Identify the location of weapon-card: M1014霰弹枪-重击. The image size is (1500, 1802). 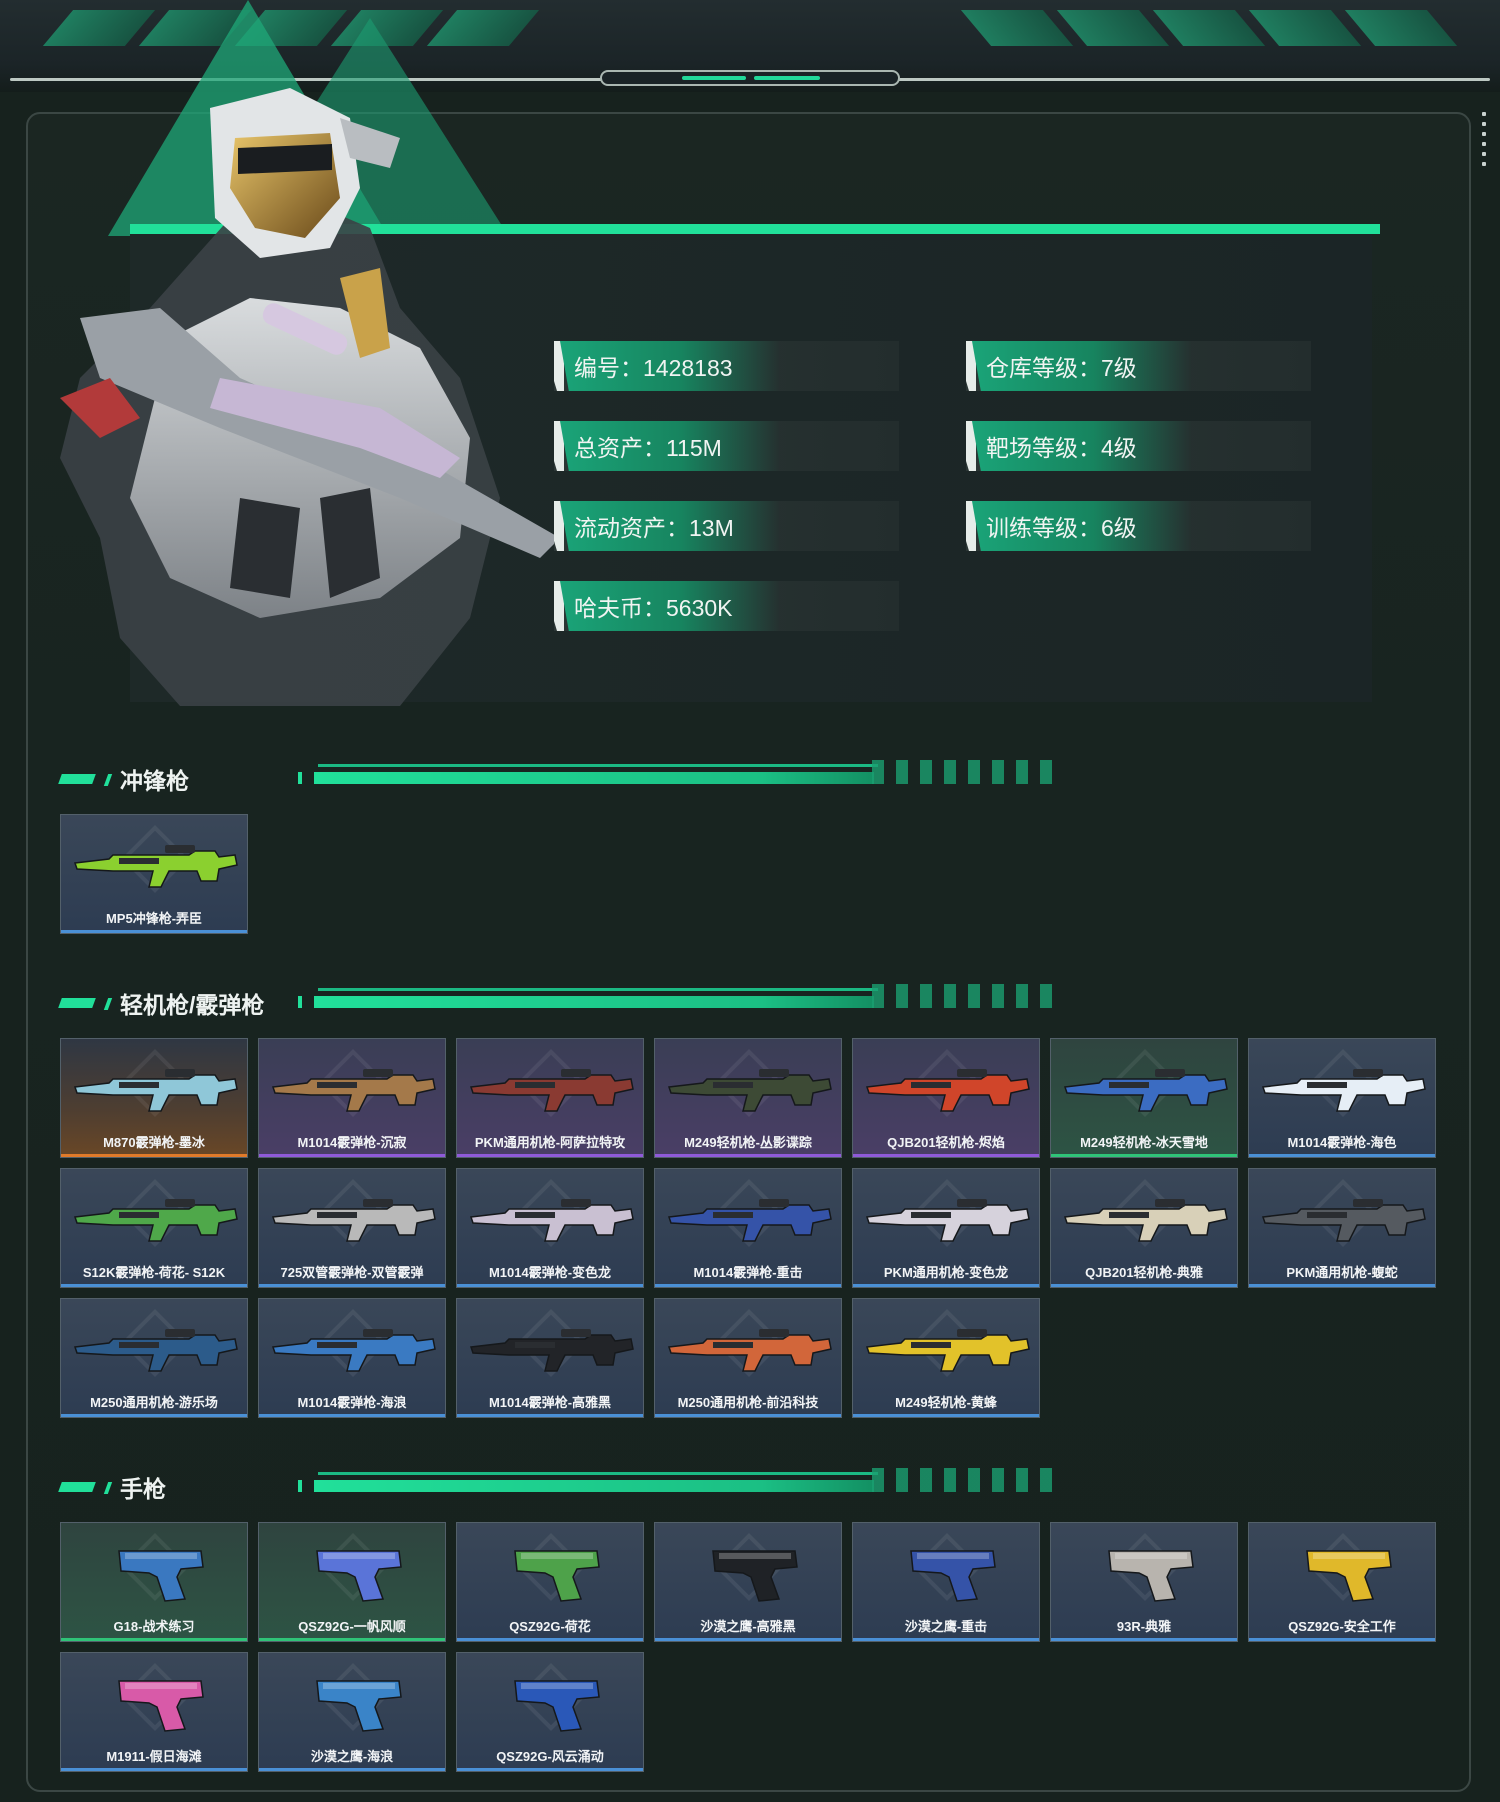
(748, 1228).